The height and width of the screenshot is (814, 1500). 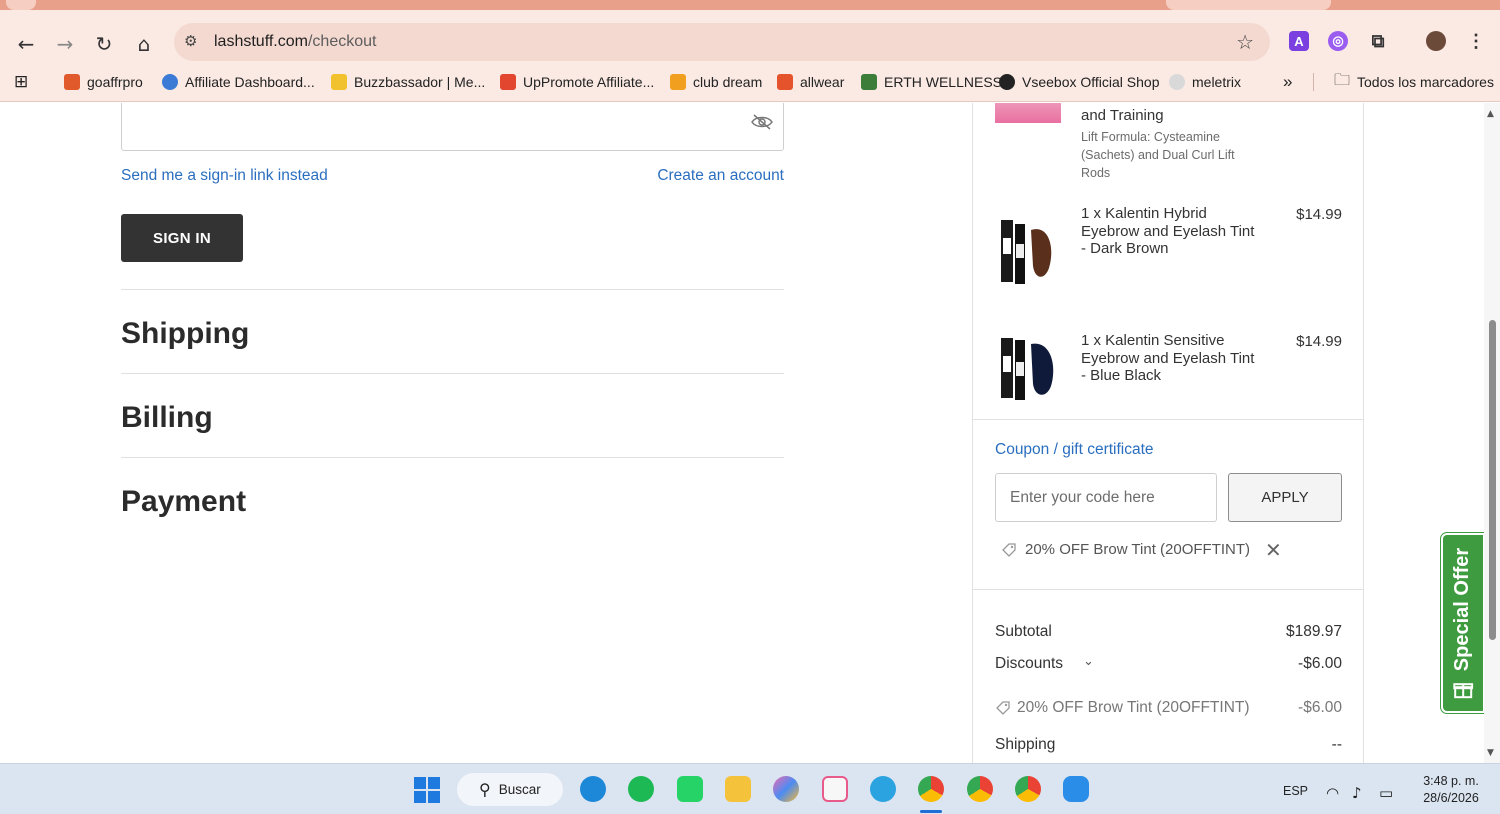 What do you see at coordinates (65, 44) in the screenshot?
I see `forward-icon: →` at bounding box center [65, 44].